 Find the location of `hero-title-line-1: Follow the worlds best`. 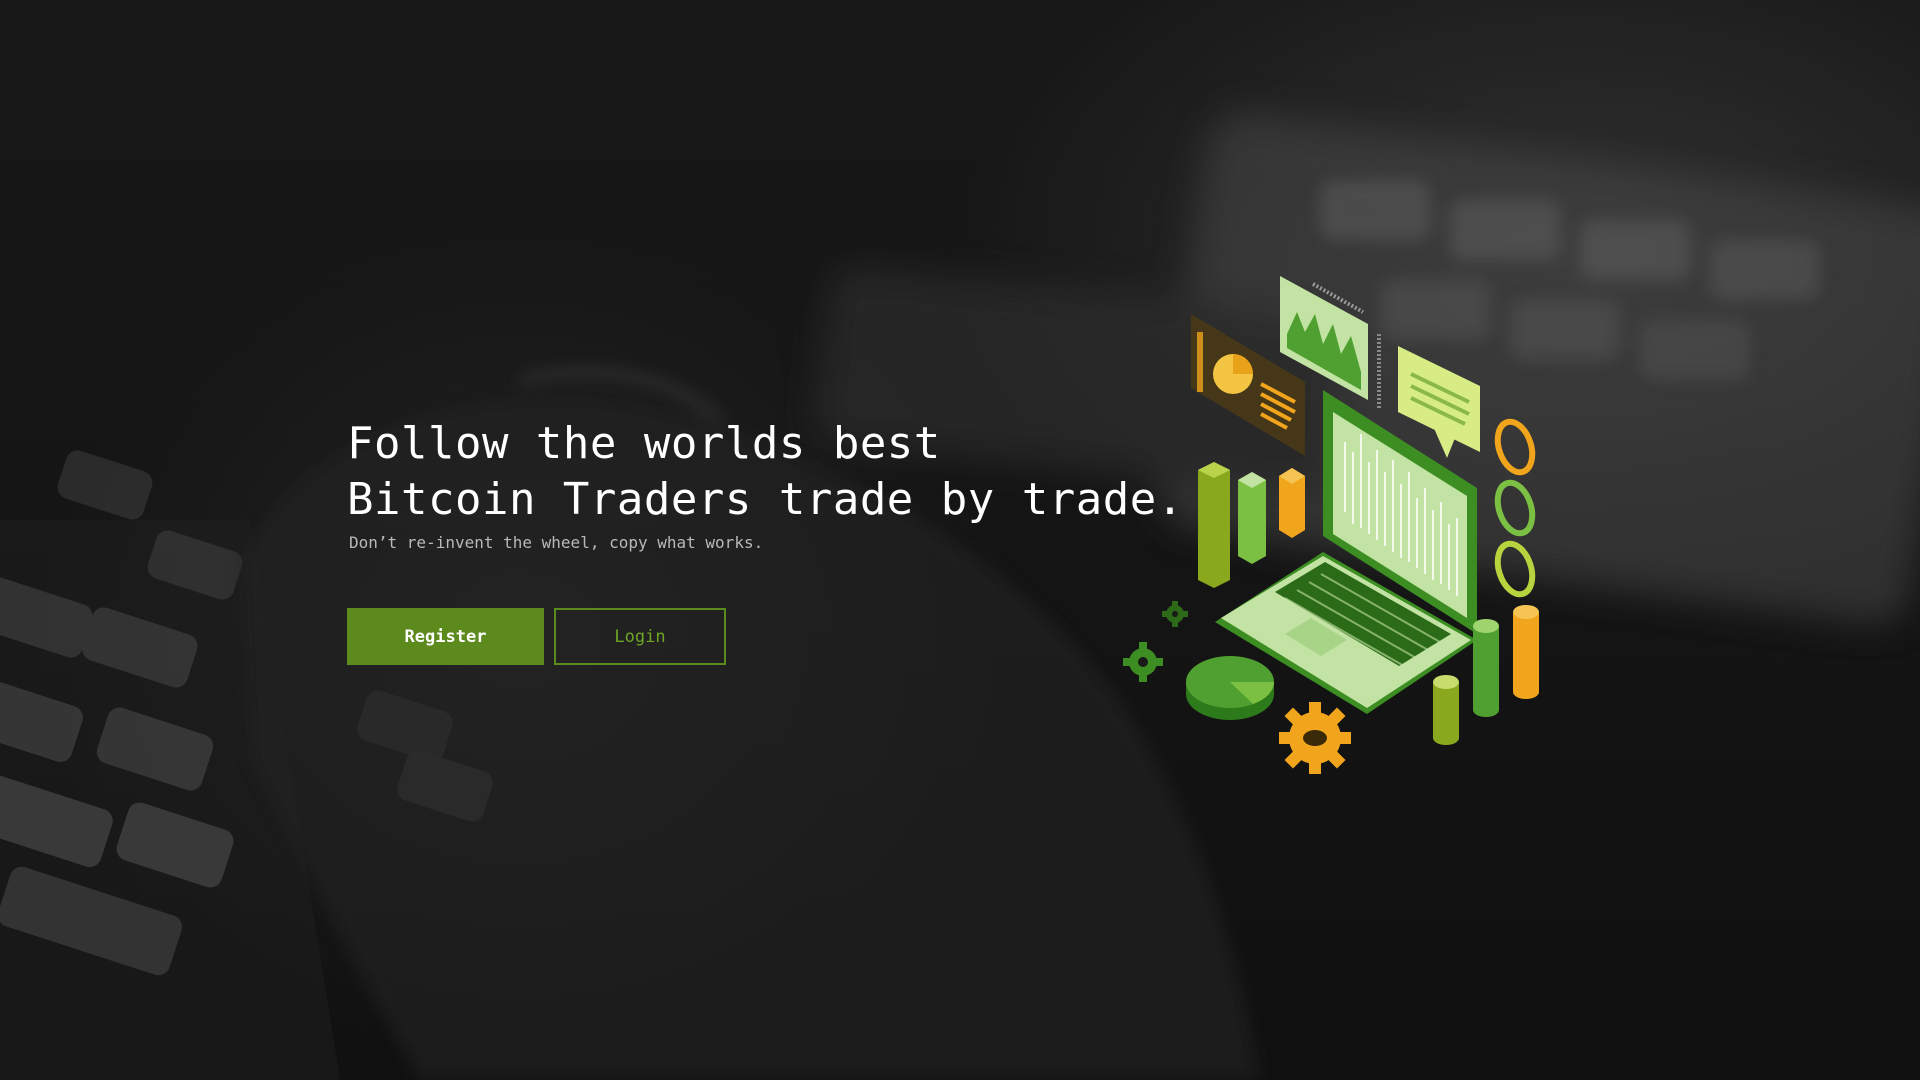

hero-title-line-1: Follow the worlds best is located at coordinates (644, 443).